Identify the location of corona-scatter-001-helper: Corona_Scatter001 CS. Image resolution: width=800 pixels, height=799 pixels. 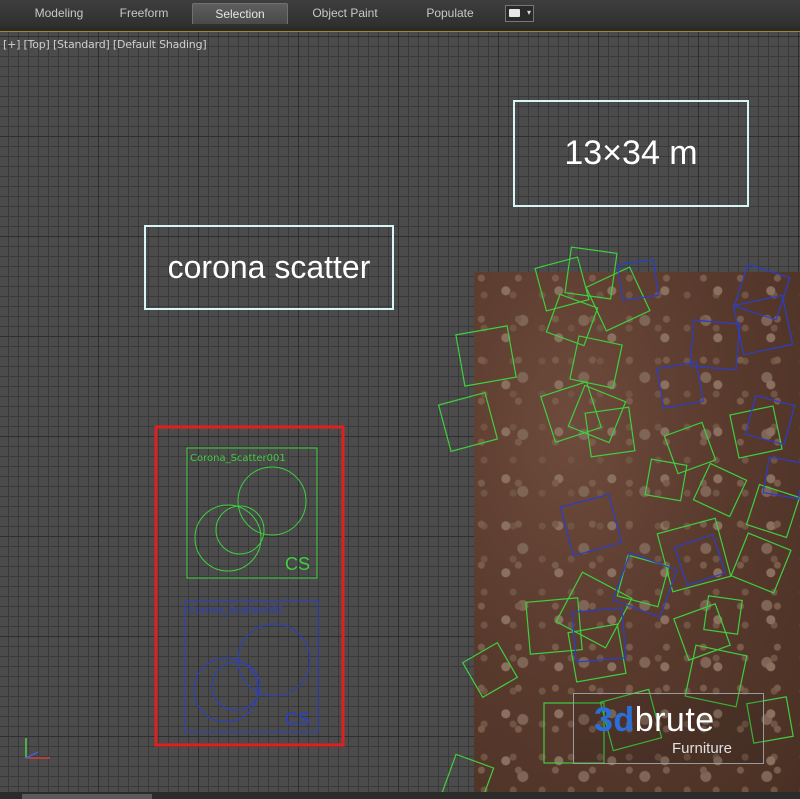
(252, 513).